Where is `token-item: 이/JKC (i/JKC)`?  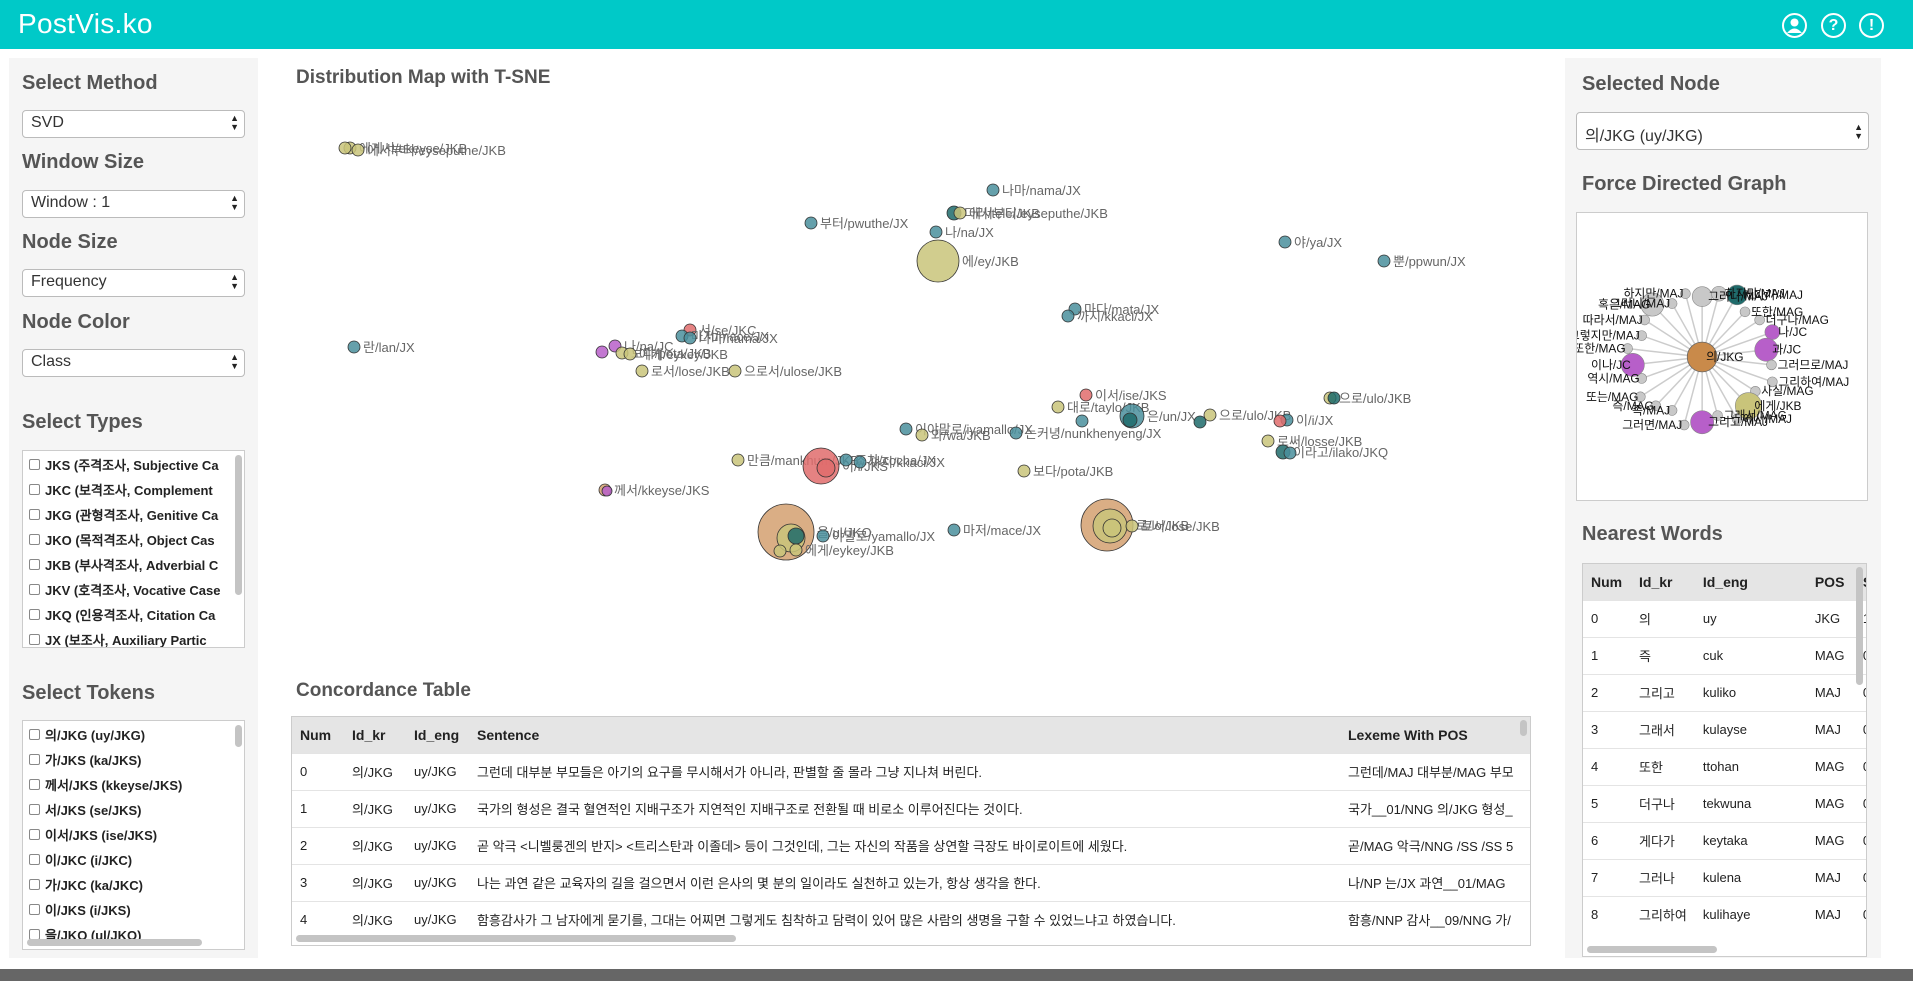
token-item: 이/JKC (i/JKC) is located at coordinates (133, 859).